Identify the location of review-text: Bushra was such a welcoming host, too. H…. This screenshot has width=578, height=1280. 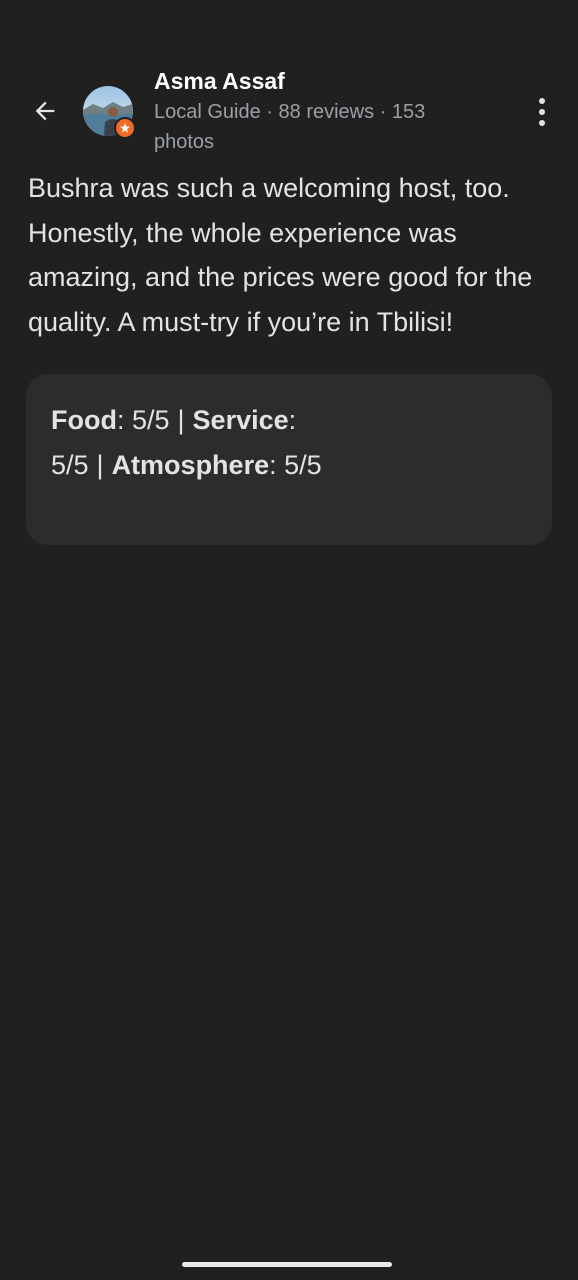
(280, 255).